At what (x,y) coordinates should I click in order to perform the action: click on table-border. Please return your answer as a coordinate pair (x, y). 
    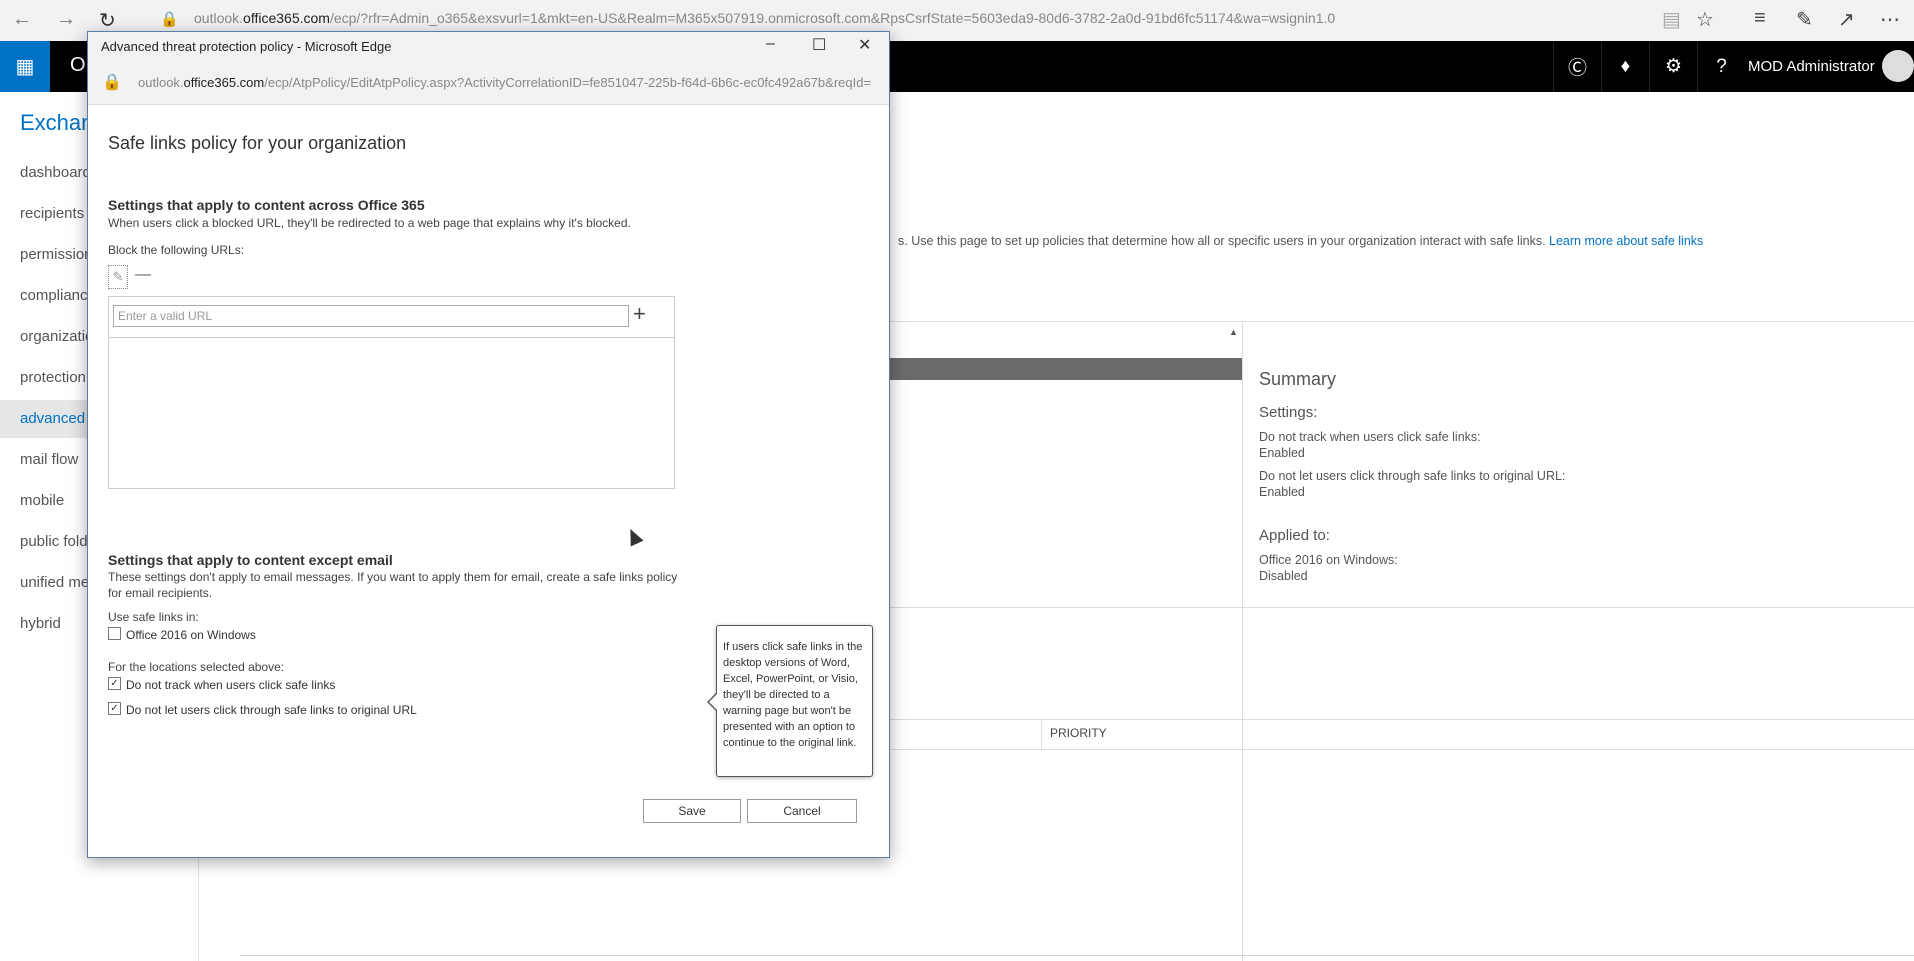
    Looking at the image, I should click on (1401, 321).